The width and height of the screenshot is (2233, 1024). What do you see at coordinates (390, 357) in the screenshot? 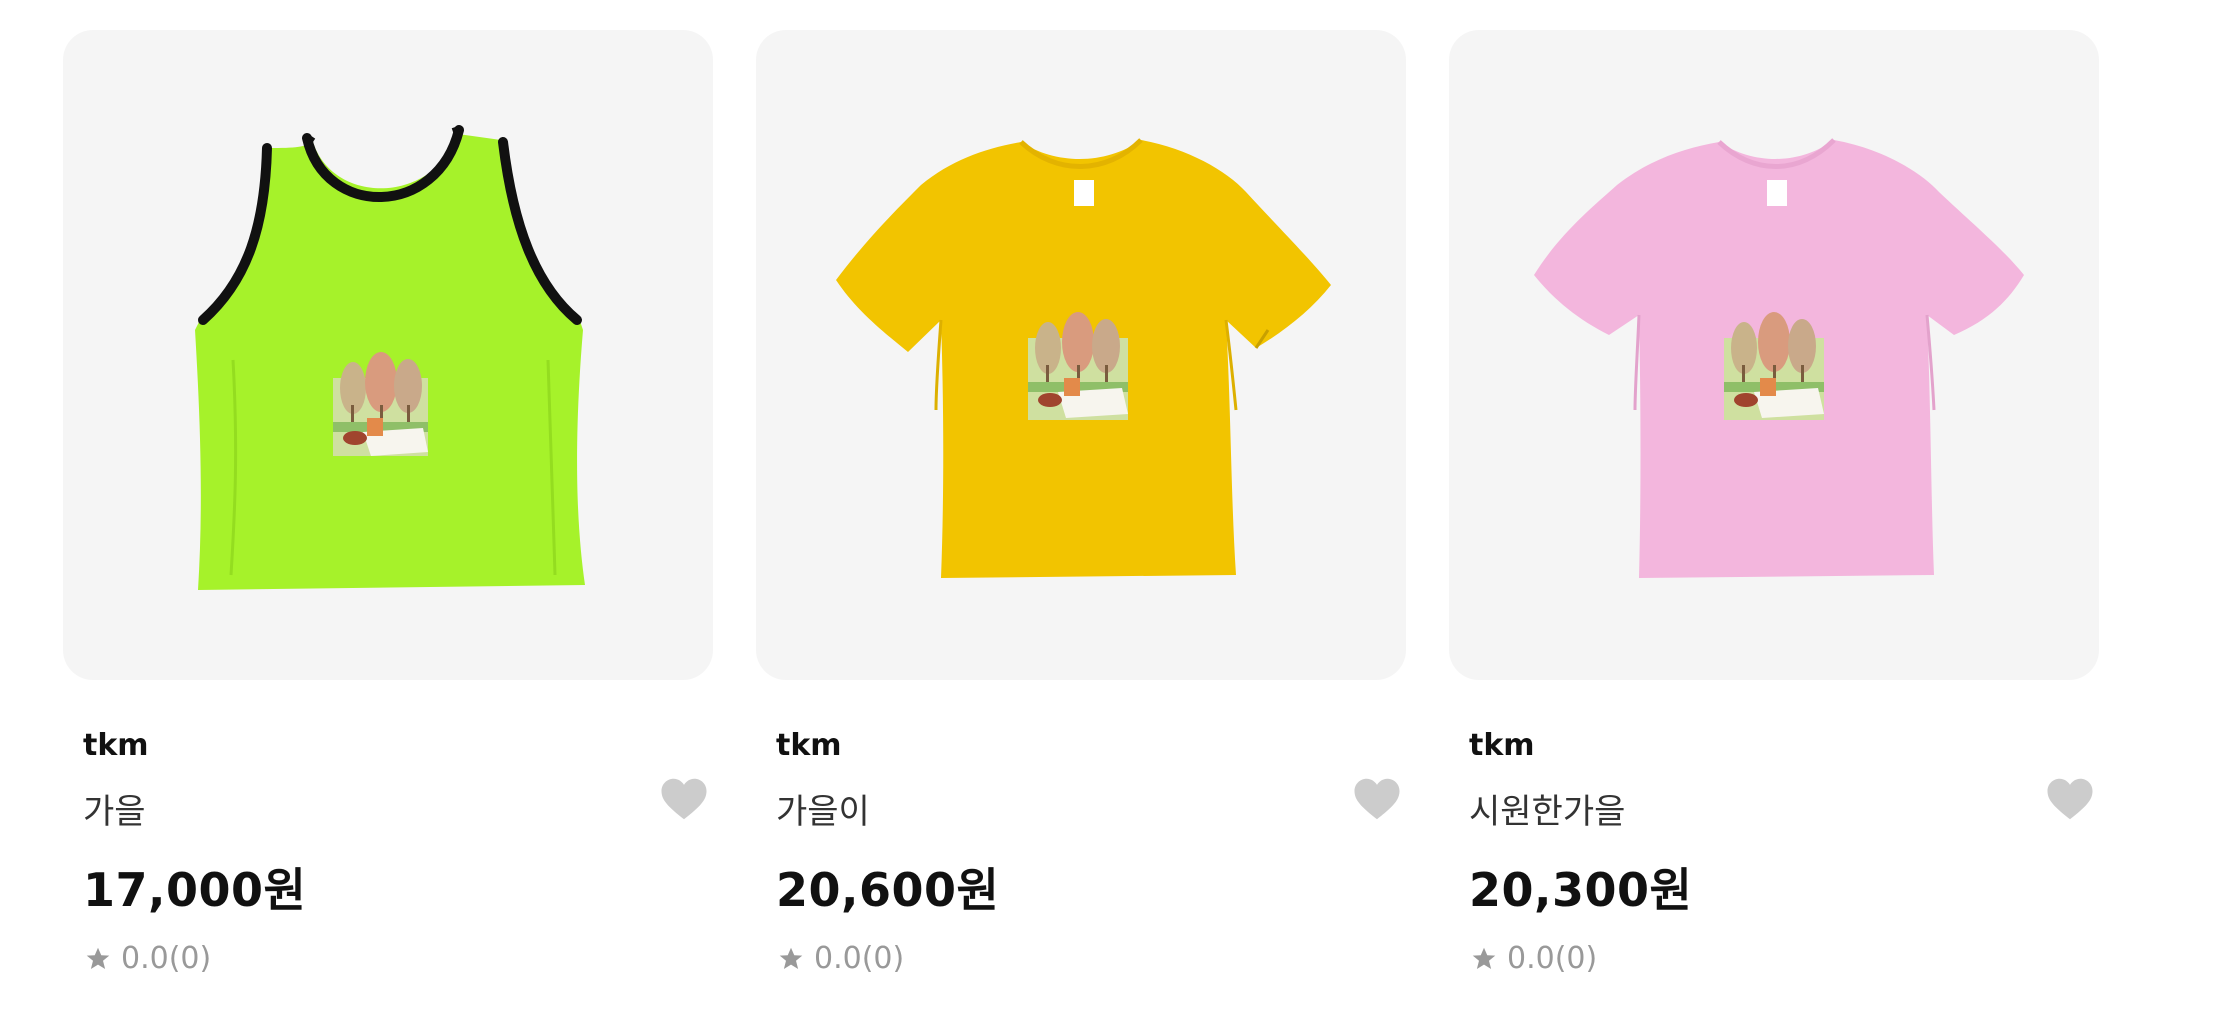
I see `tank-top-illustration` at bounding box center [390, 357].